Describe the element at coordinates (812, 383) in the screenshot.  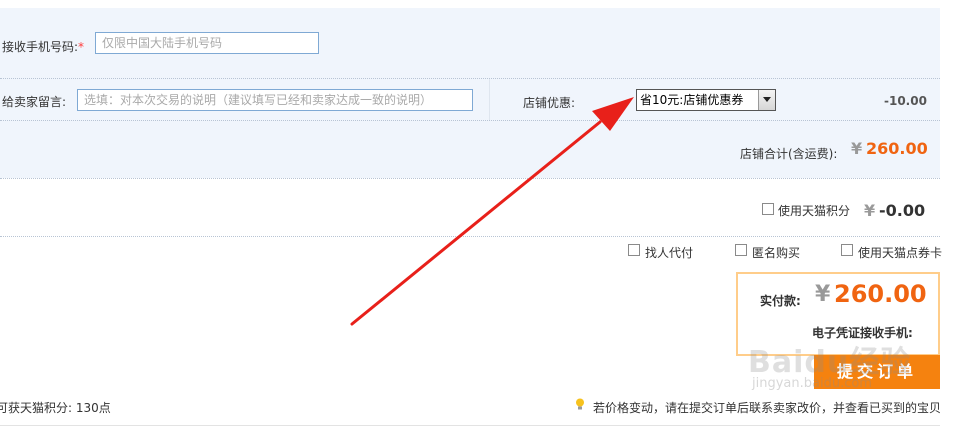
I see `watermark-url: jingyan.baidu.com` at that location.